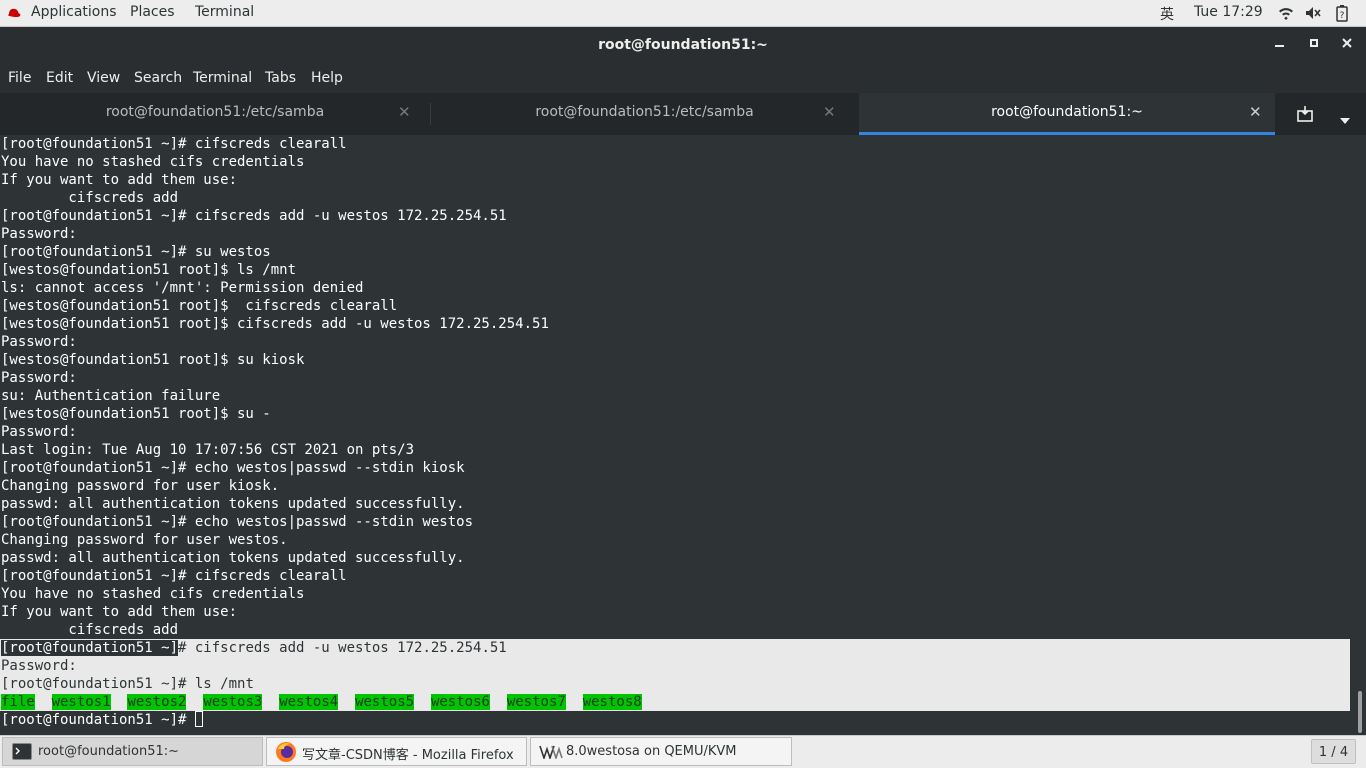 This screenshot has height=768, width=1366. Describe the element at coordinates (111, 396) in the screenshot. I see `terminal-line: su: Authentication failure` at that location.